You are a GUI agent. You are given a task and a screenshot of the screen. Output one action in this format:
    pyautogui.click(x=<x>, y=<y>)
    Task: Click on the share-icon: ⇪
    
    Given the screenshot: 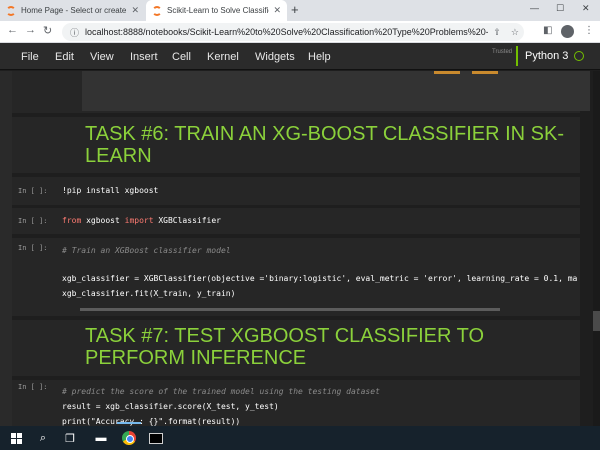 What is the action you would take?
    pyautogui.click(x=497, y=32)
    